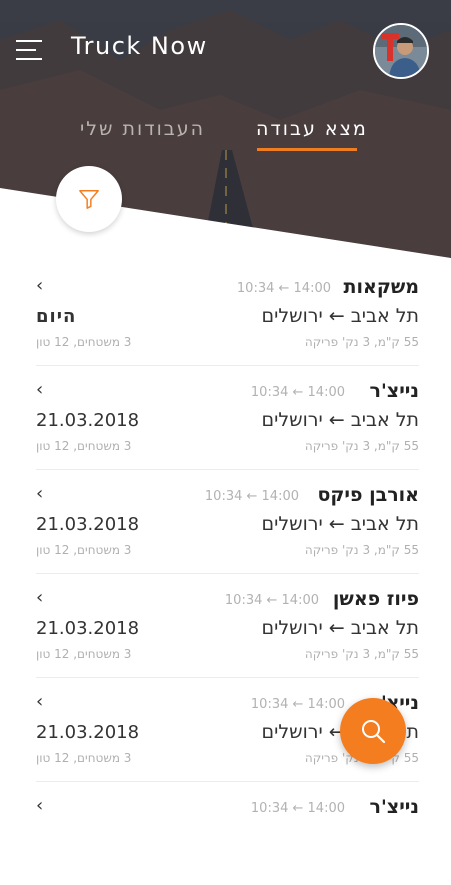 This screenshot has width=451, height=885. I want to click on job-company: משקאות, so click(381, 287).